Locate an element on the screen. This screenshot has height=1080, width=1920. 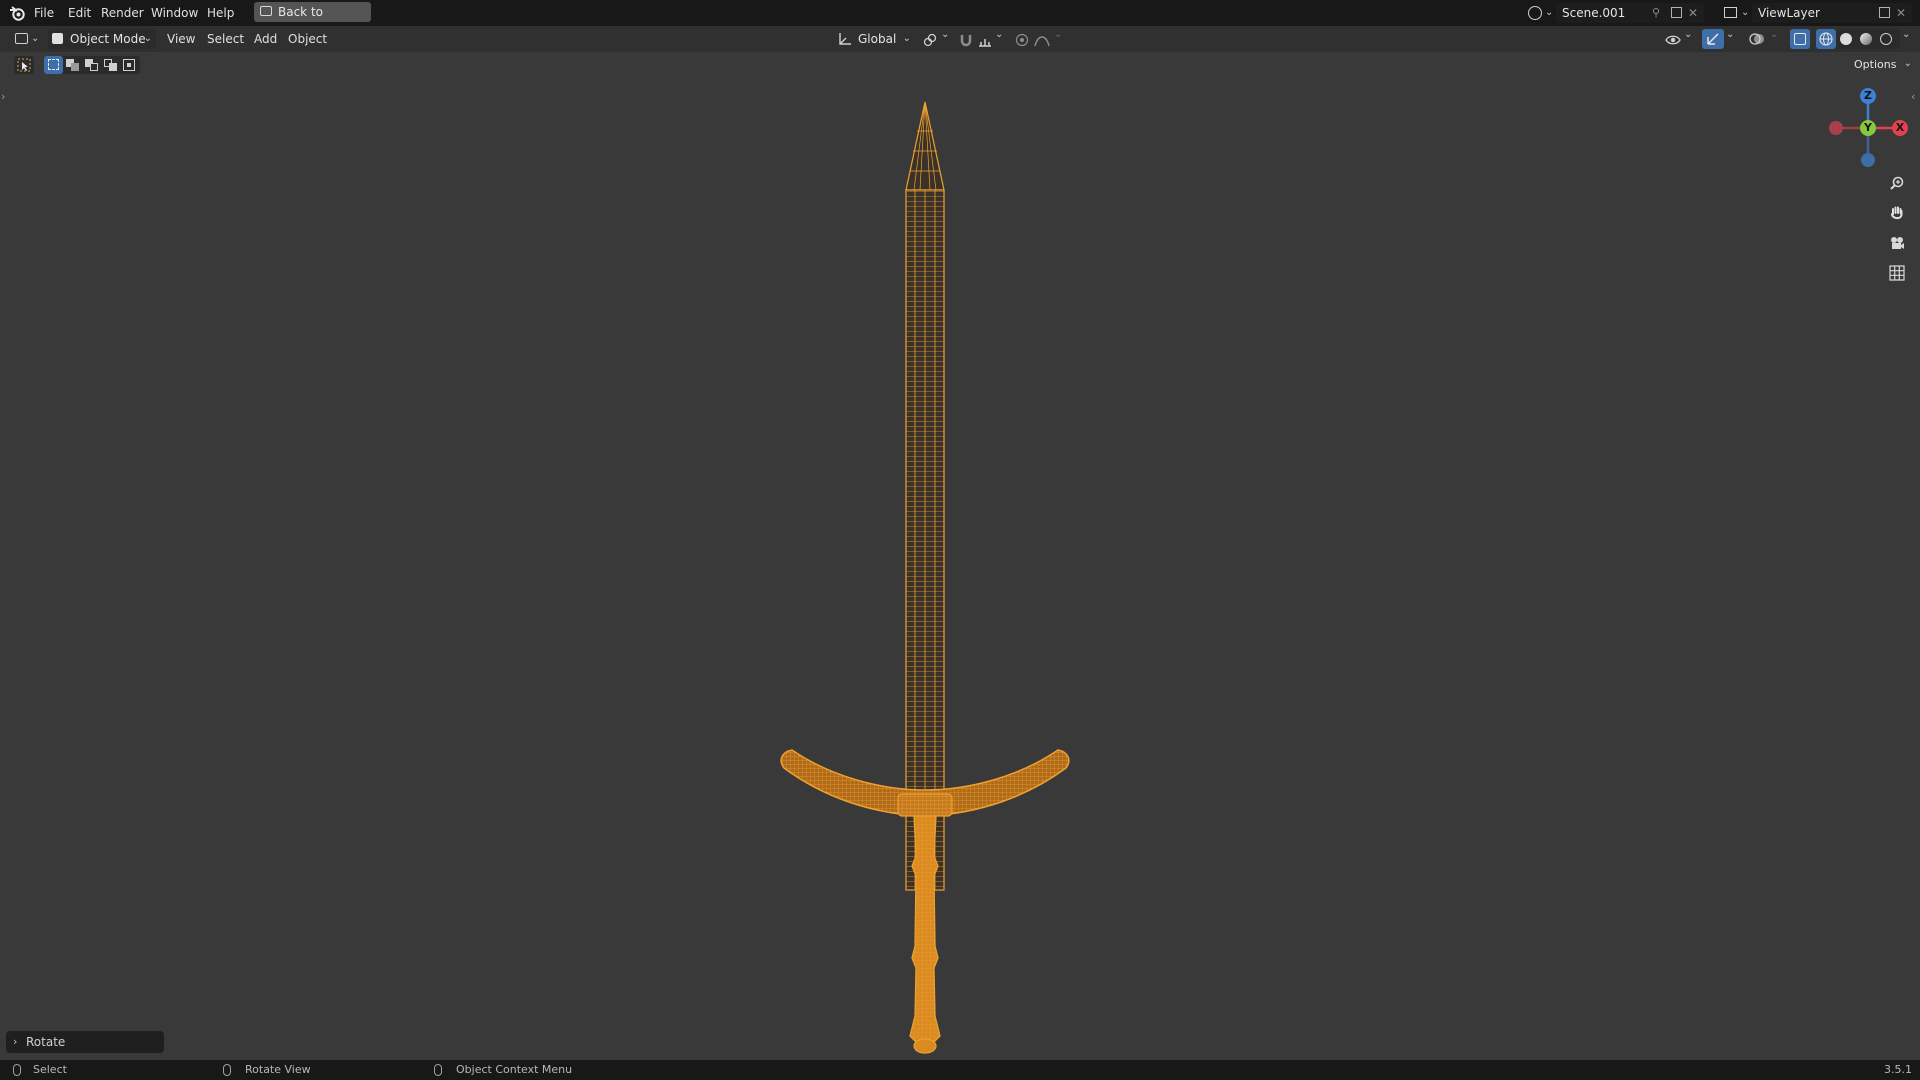
solid-sphere-icon is located at coordinates (1846, 39).